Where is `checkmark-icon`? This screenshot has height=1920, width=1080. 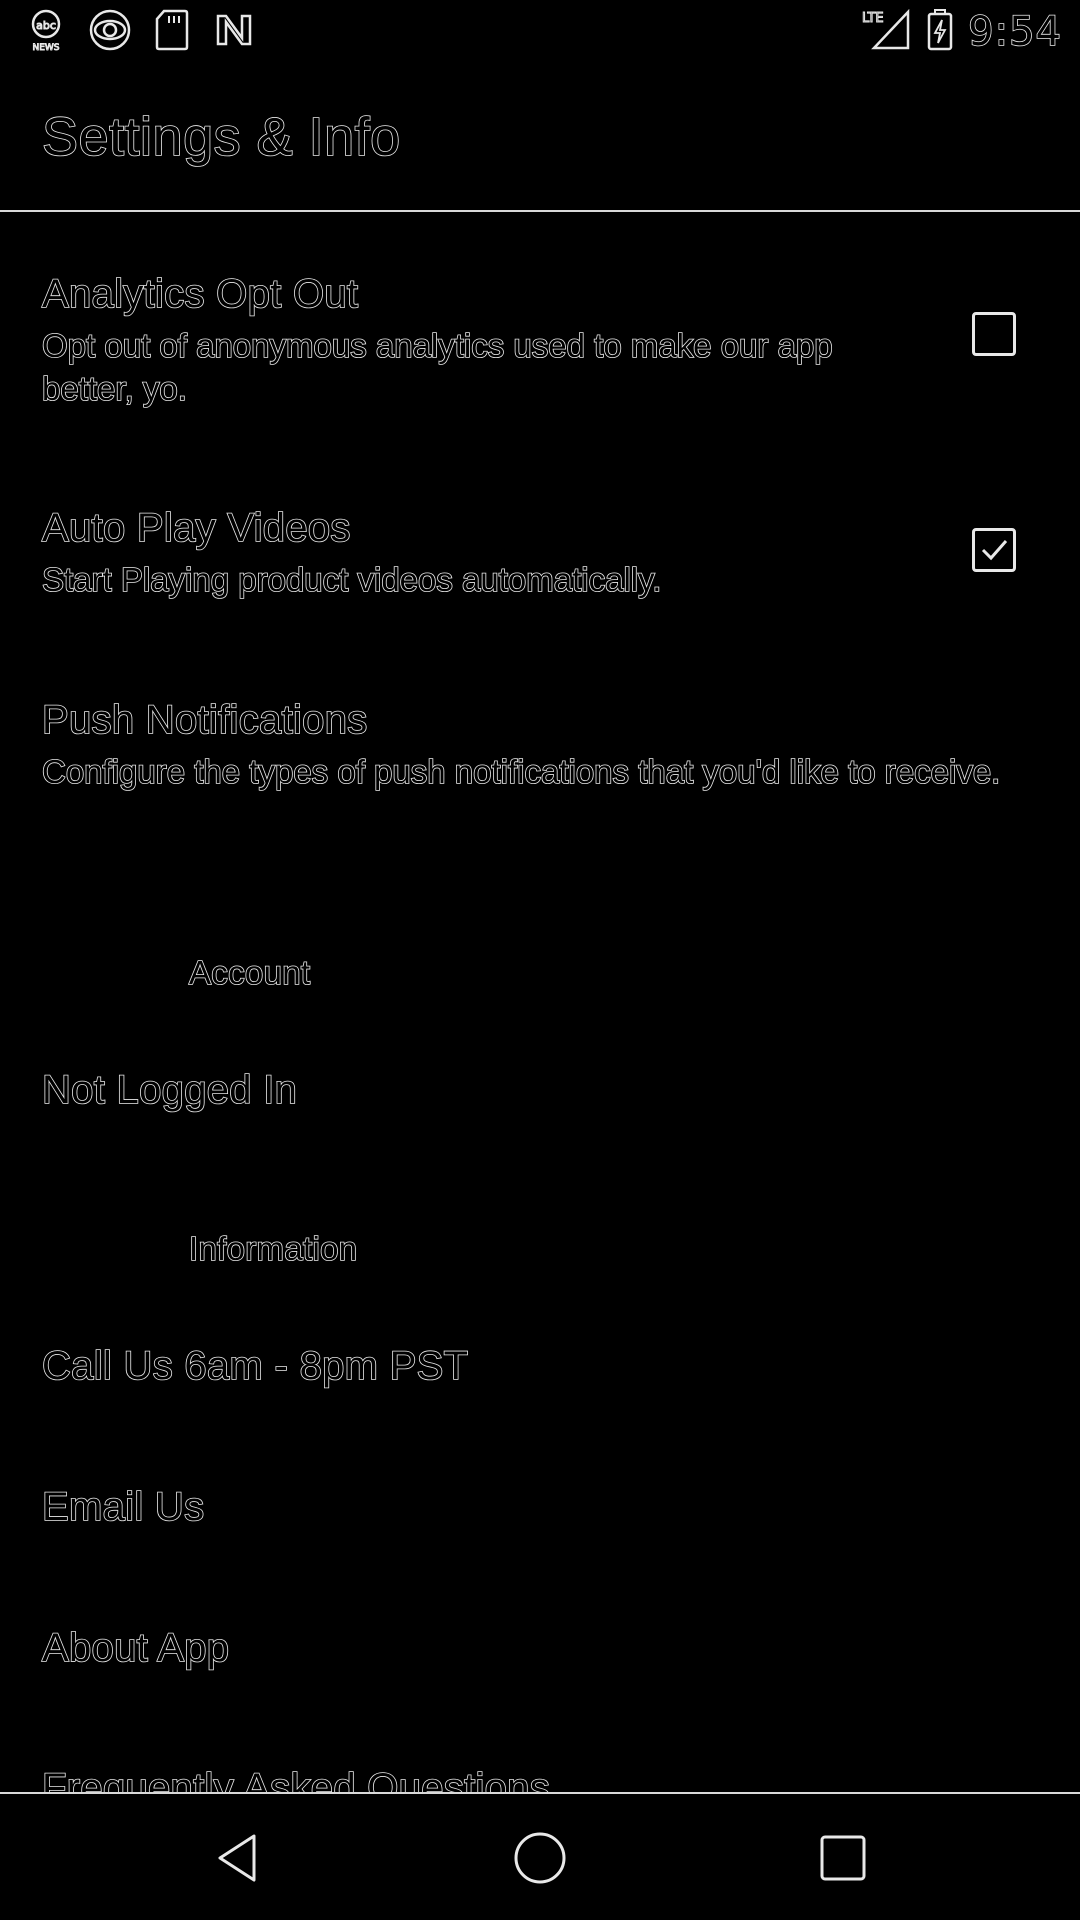 checkmark-icon is located at coordinates (994, 550).